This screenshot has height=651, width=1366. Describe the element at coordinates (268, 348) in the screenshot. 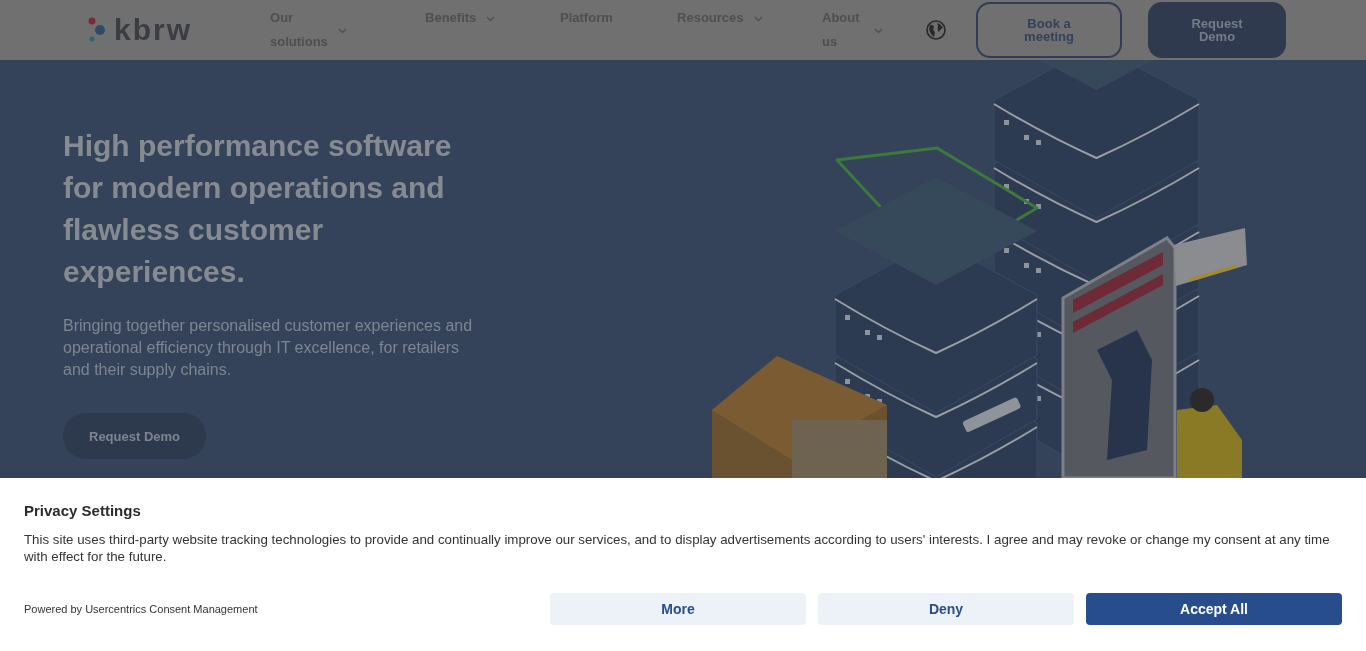

I see `hero-subtitle: Bringing together personalised customer experiences and operational efficiency through IT excellence, for retailers and their supply chains.` at that location.